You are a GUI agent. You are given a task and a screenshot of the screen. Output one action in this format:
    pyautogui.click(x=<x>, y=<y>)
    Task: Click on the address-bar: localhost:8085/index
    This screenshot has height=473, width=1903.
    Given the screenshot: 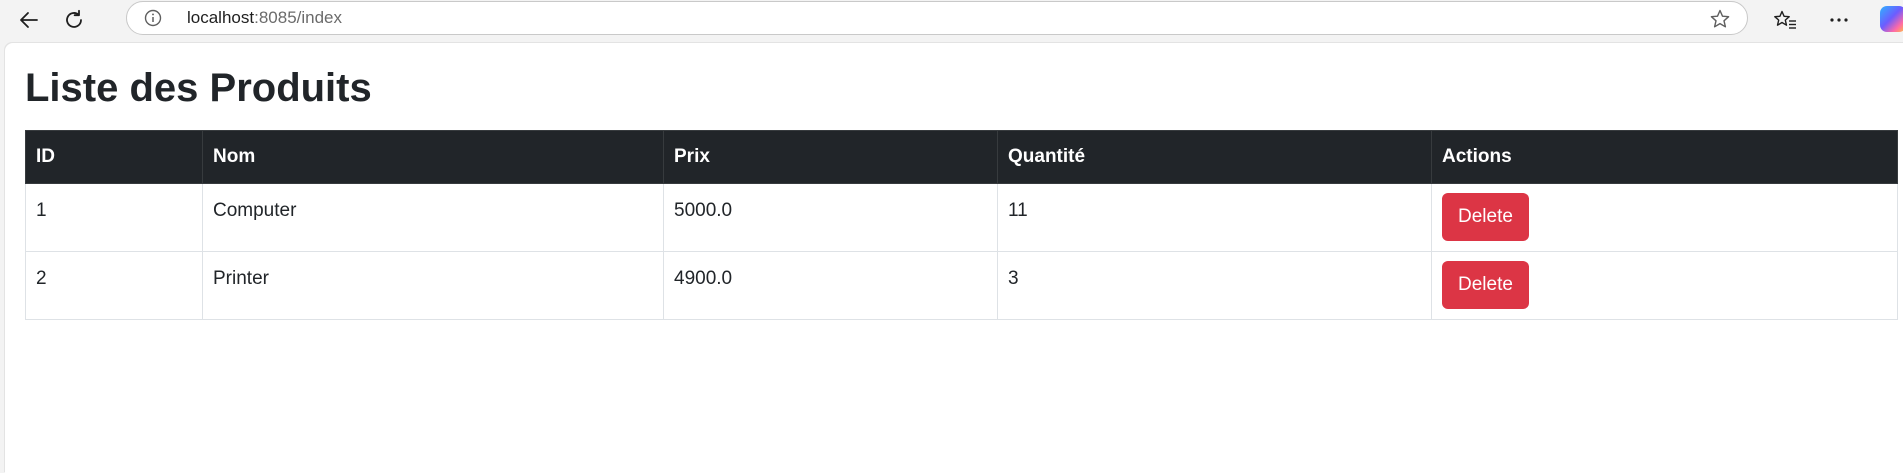 What is the action you would take?
    pyautogui.click(x=937, y=18)
    